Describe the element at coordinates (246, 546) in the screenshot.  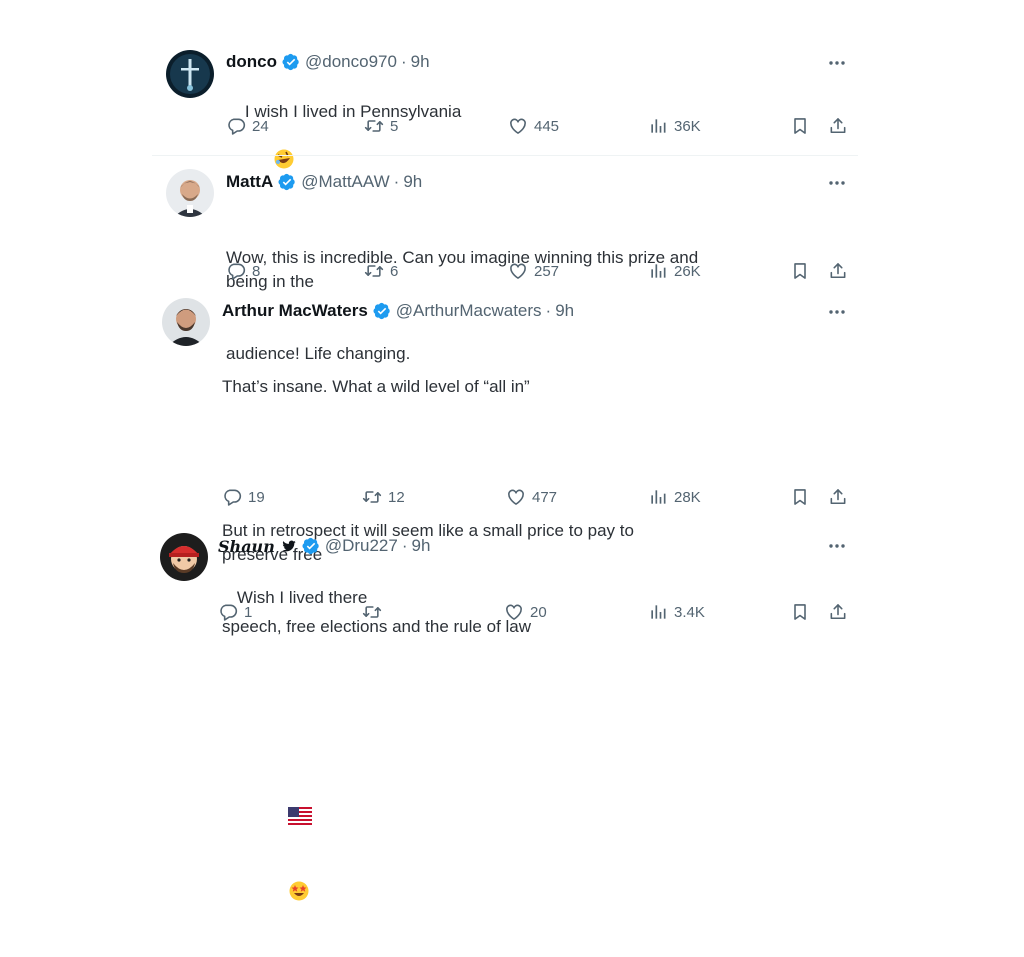
I see `display-name: Shaun` at that location.